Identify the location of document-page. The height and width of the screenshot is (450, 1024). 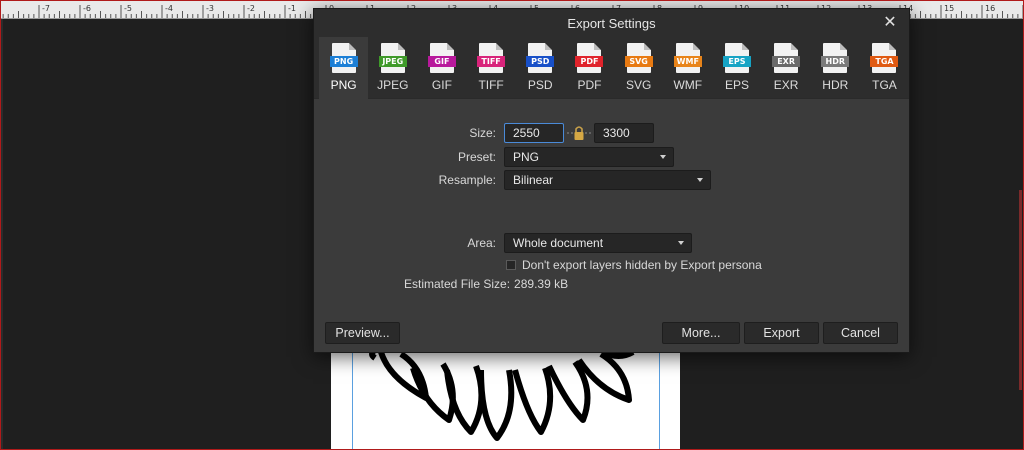
(505, 395).